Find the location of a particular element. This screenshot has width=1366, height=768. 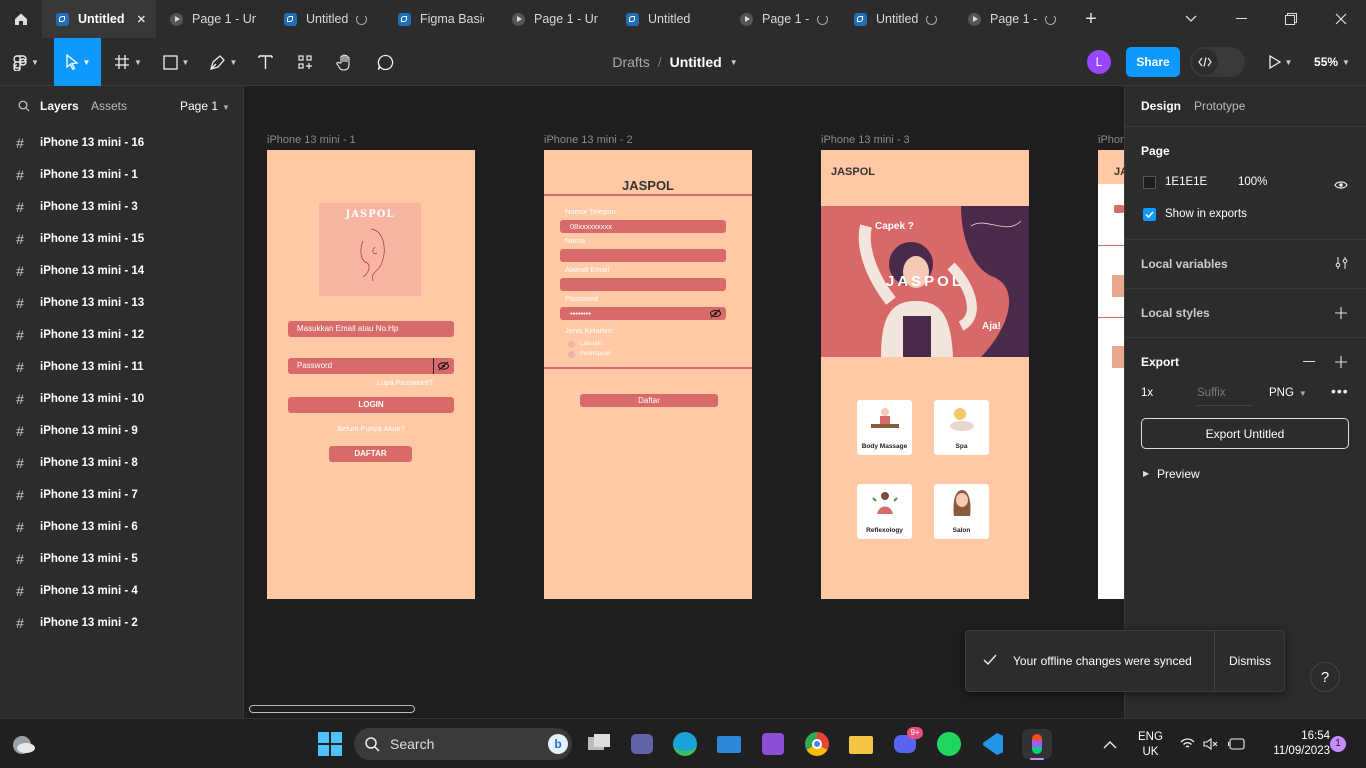

file-name: Untitled is located at coordinates (696, 62).